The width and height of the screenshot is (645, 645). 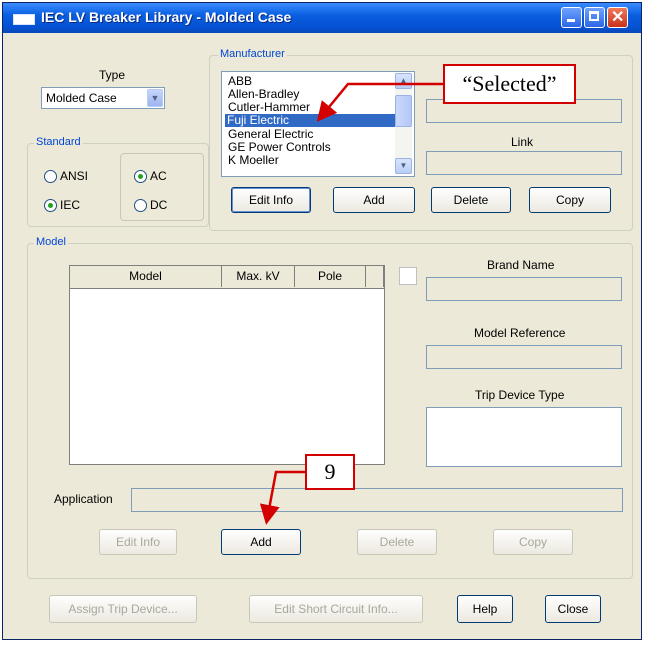 I want to click on selected-arrow, so click(x=379, y=102).